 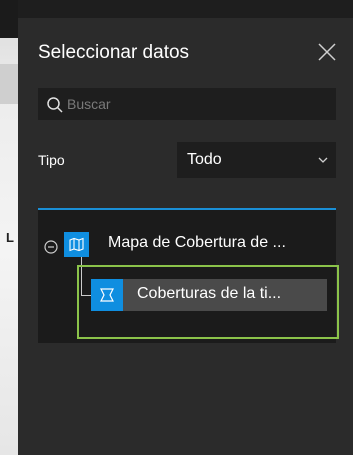 I want to click on map-background, so click(x=9, y=227).